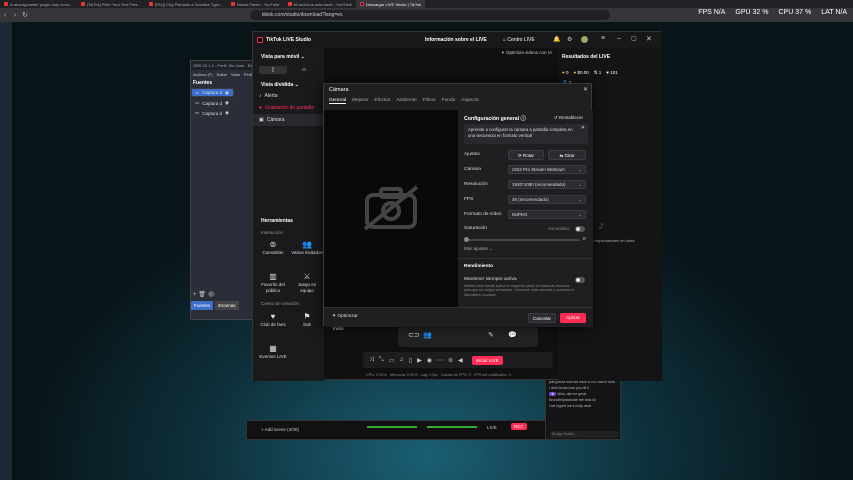 This screenshot has height=480, width=853. What do you see at coordinates (487, 360) in the screenshot?
I see `go-live-button: Iniciar LIVE` at bounding box center [487, 360].